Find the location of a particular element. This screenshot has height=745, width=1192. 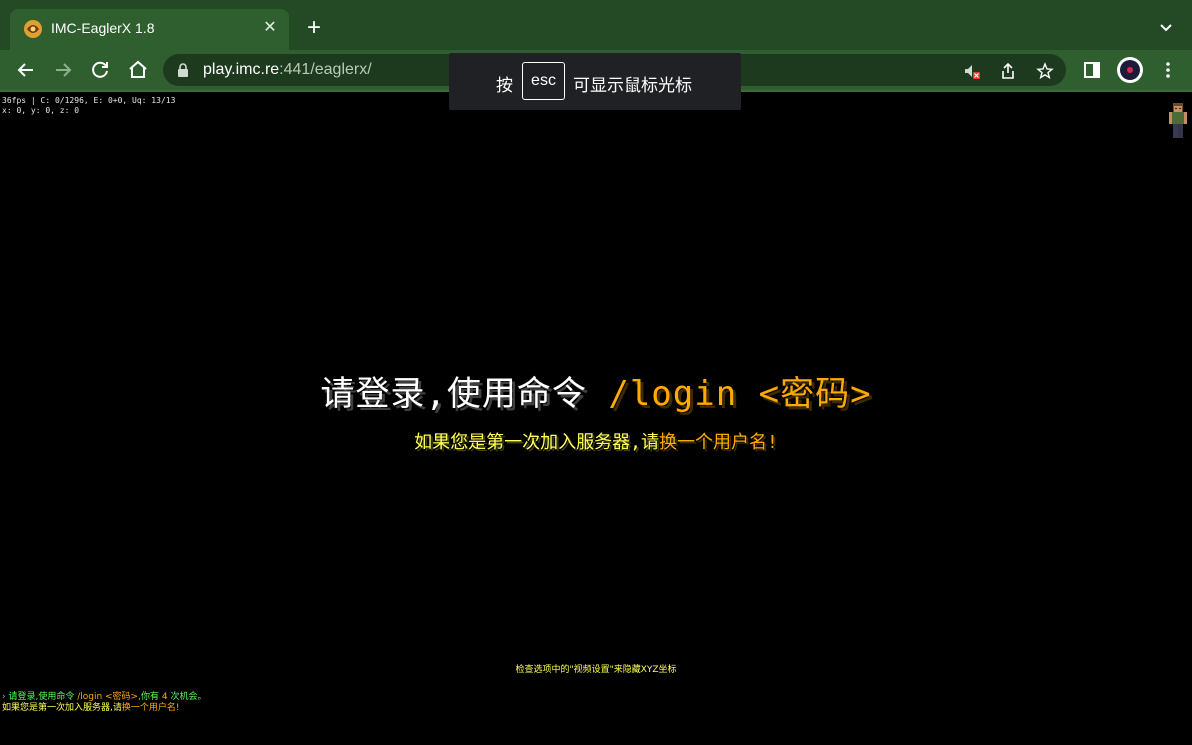

active-tab: IMC-EaglerX 1.8 ✕ is located at coordinates (149, 29).